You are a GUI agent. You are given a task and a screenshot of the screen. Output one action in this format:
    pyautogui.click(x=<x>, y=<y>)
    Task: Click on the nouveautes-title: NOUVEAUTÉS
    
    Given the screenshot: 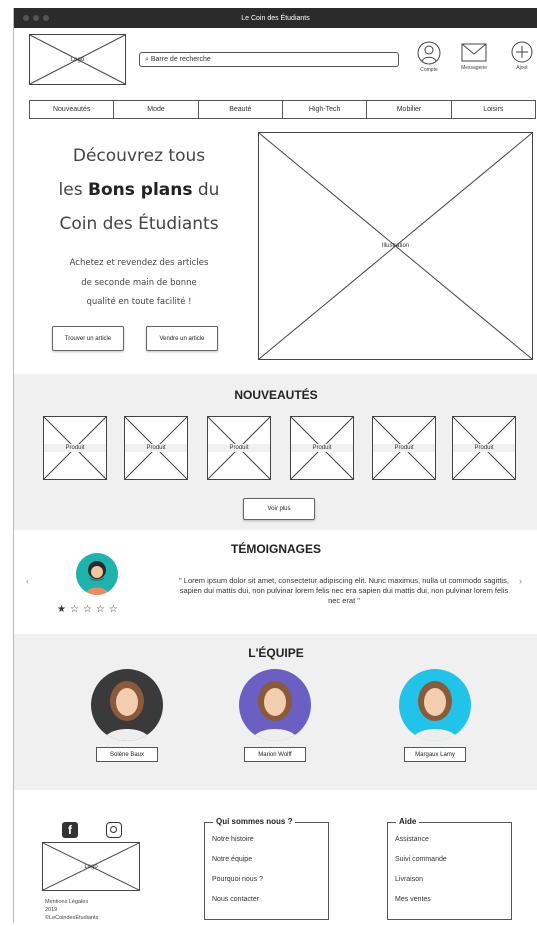 What is the action you would take?
    pyautogui.click(x=276, y=395)
    